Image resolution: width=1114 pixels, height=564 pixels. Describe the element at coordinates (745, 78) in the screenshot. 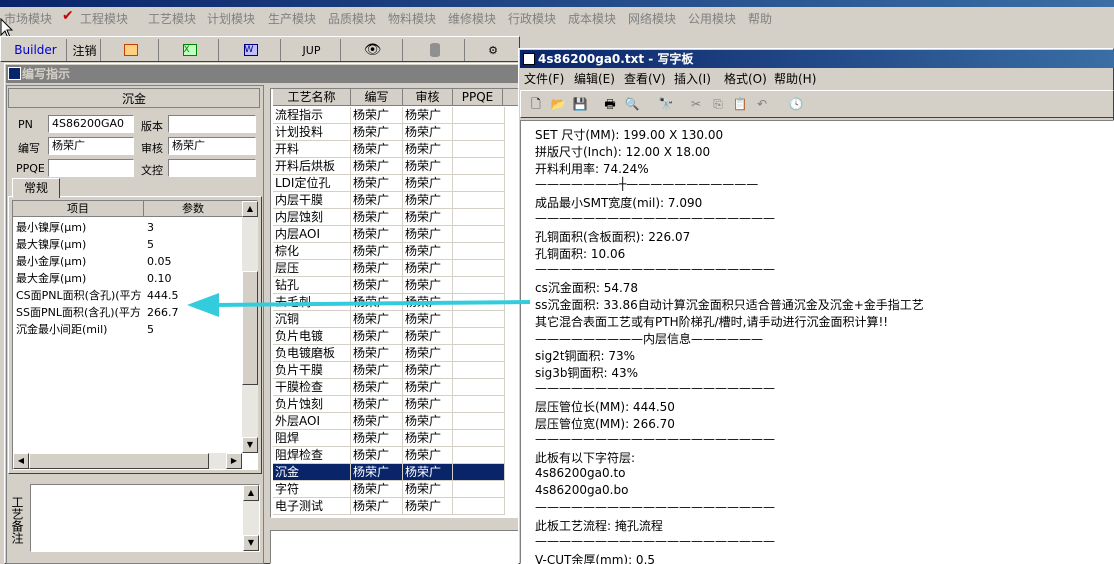

I see `wp-menu-format: 格式(O)` at that location.